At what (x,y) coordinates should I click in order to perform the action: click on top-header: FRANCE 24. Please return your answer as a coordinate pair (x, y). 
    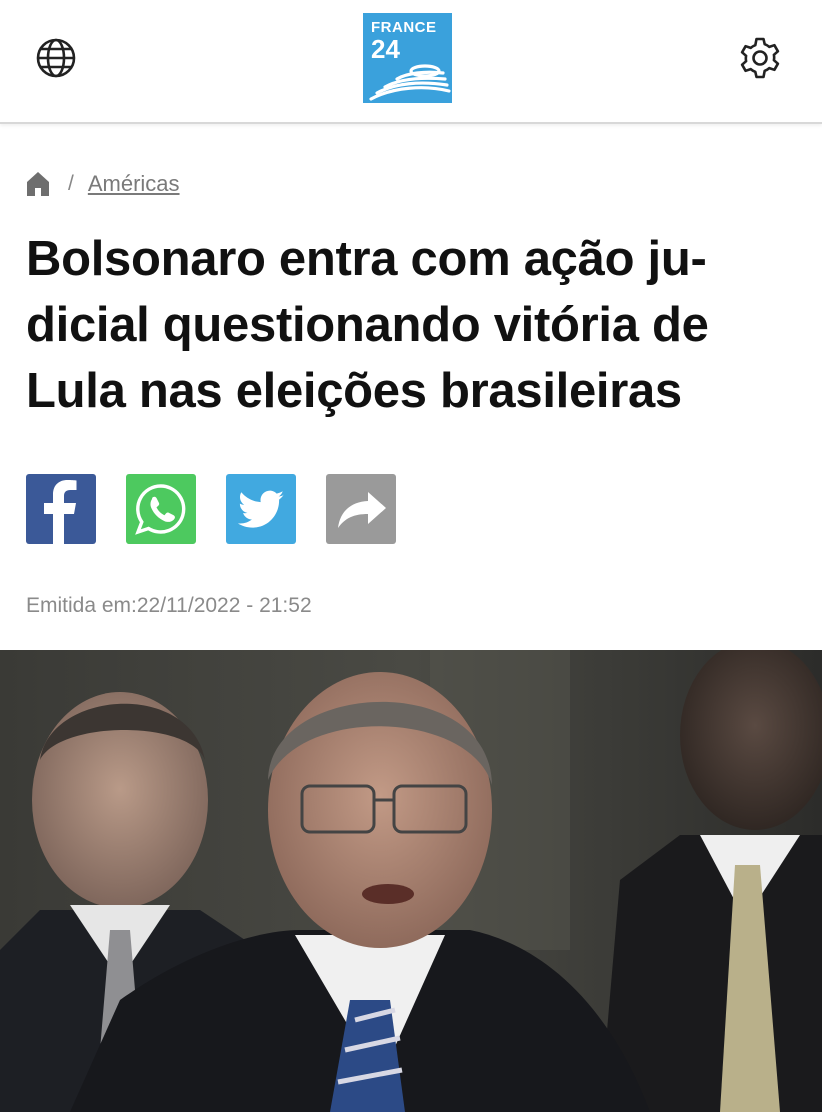
    Looking at the image, I should click on (411, 62).